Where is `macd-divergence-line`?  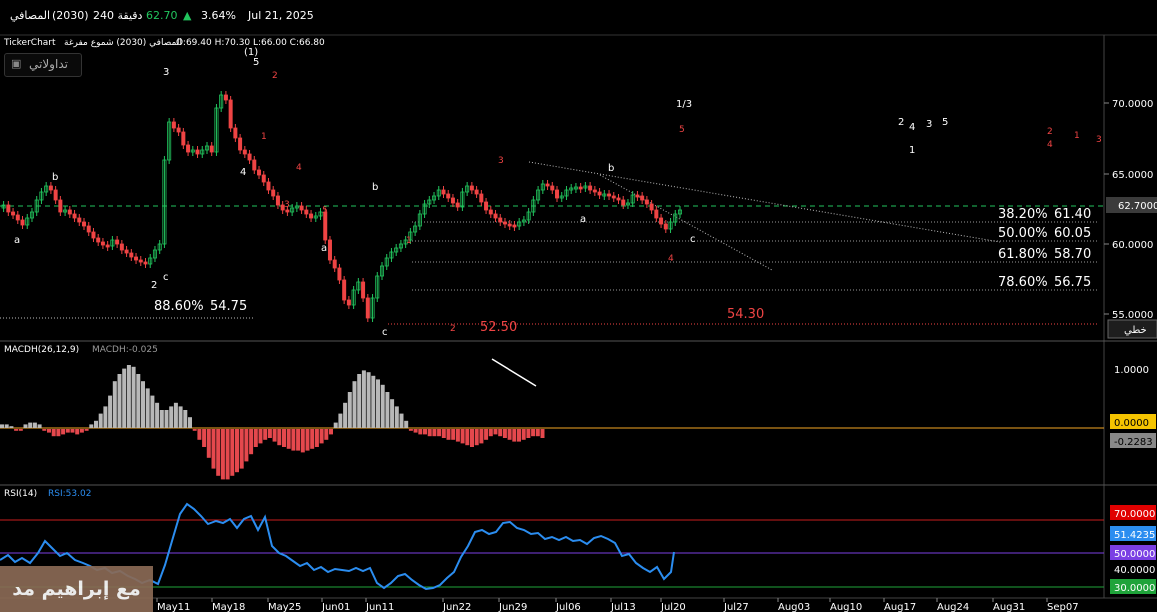
macd-divergence-line is located at coordinates (514, 372).